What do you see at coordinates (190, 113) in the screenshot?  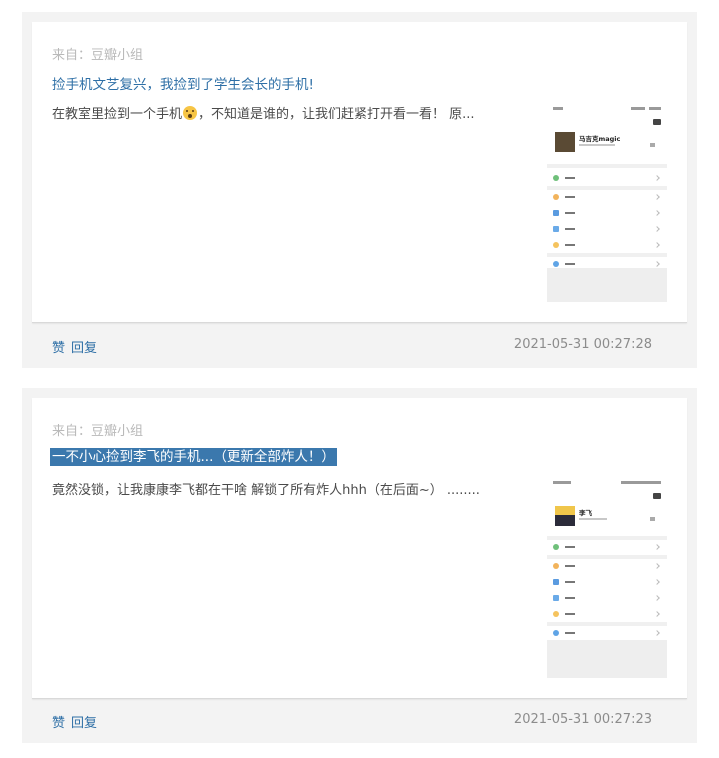 I see `astonished-face-icon` at bounding box center [190, 113].